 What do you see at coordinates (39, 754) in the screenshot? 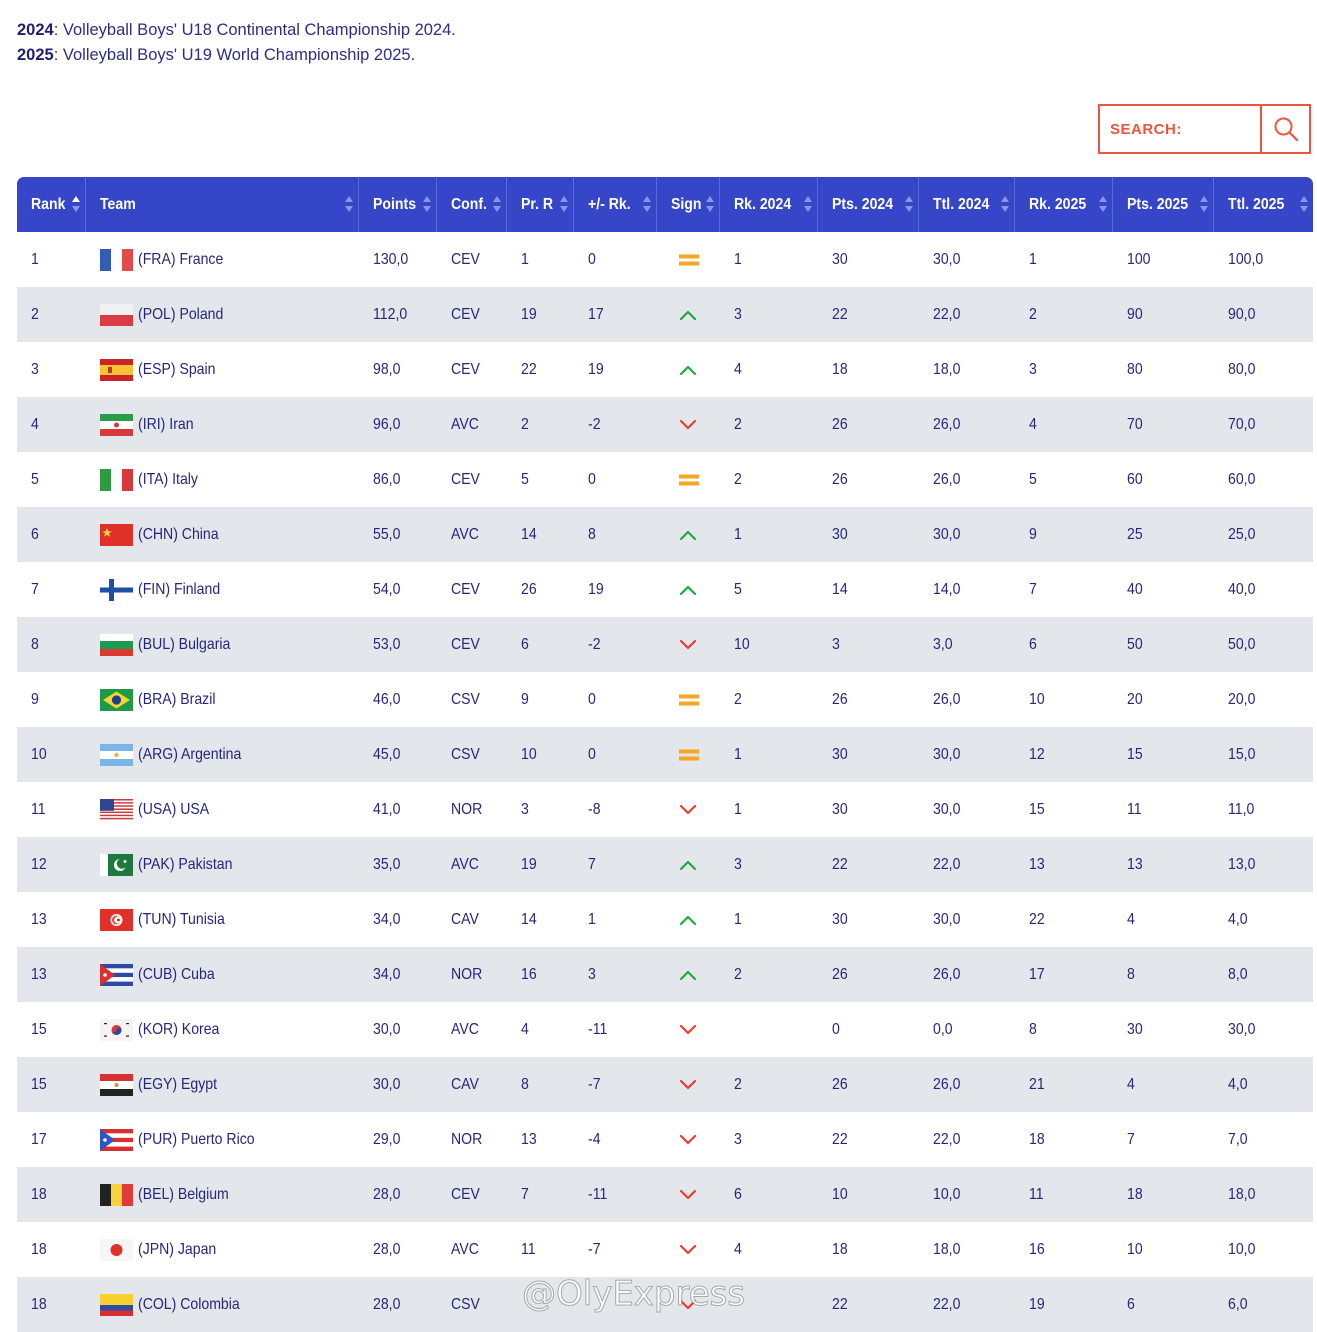
I see `cell-value: 10` at bounding box center [39, 754].